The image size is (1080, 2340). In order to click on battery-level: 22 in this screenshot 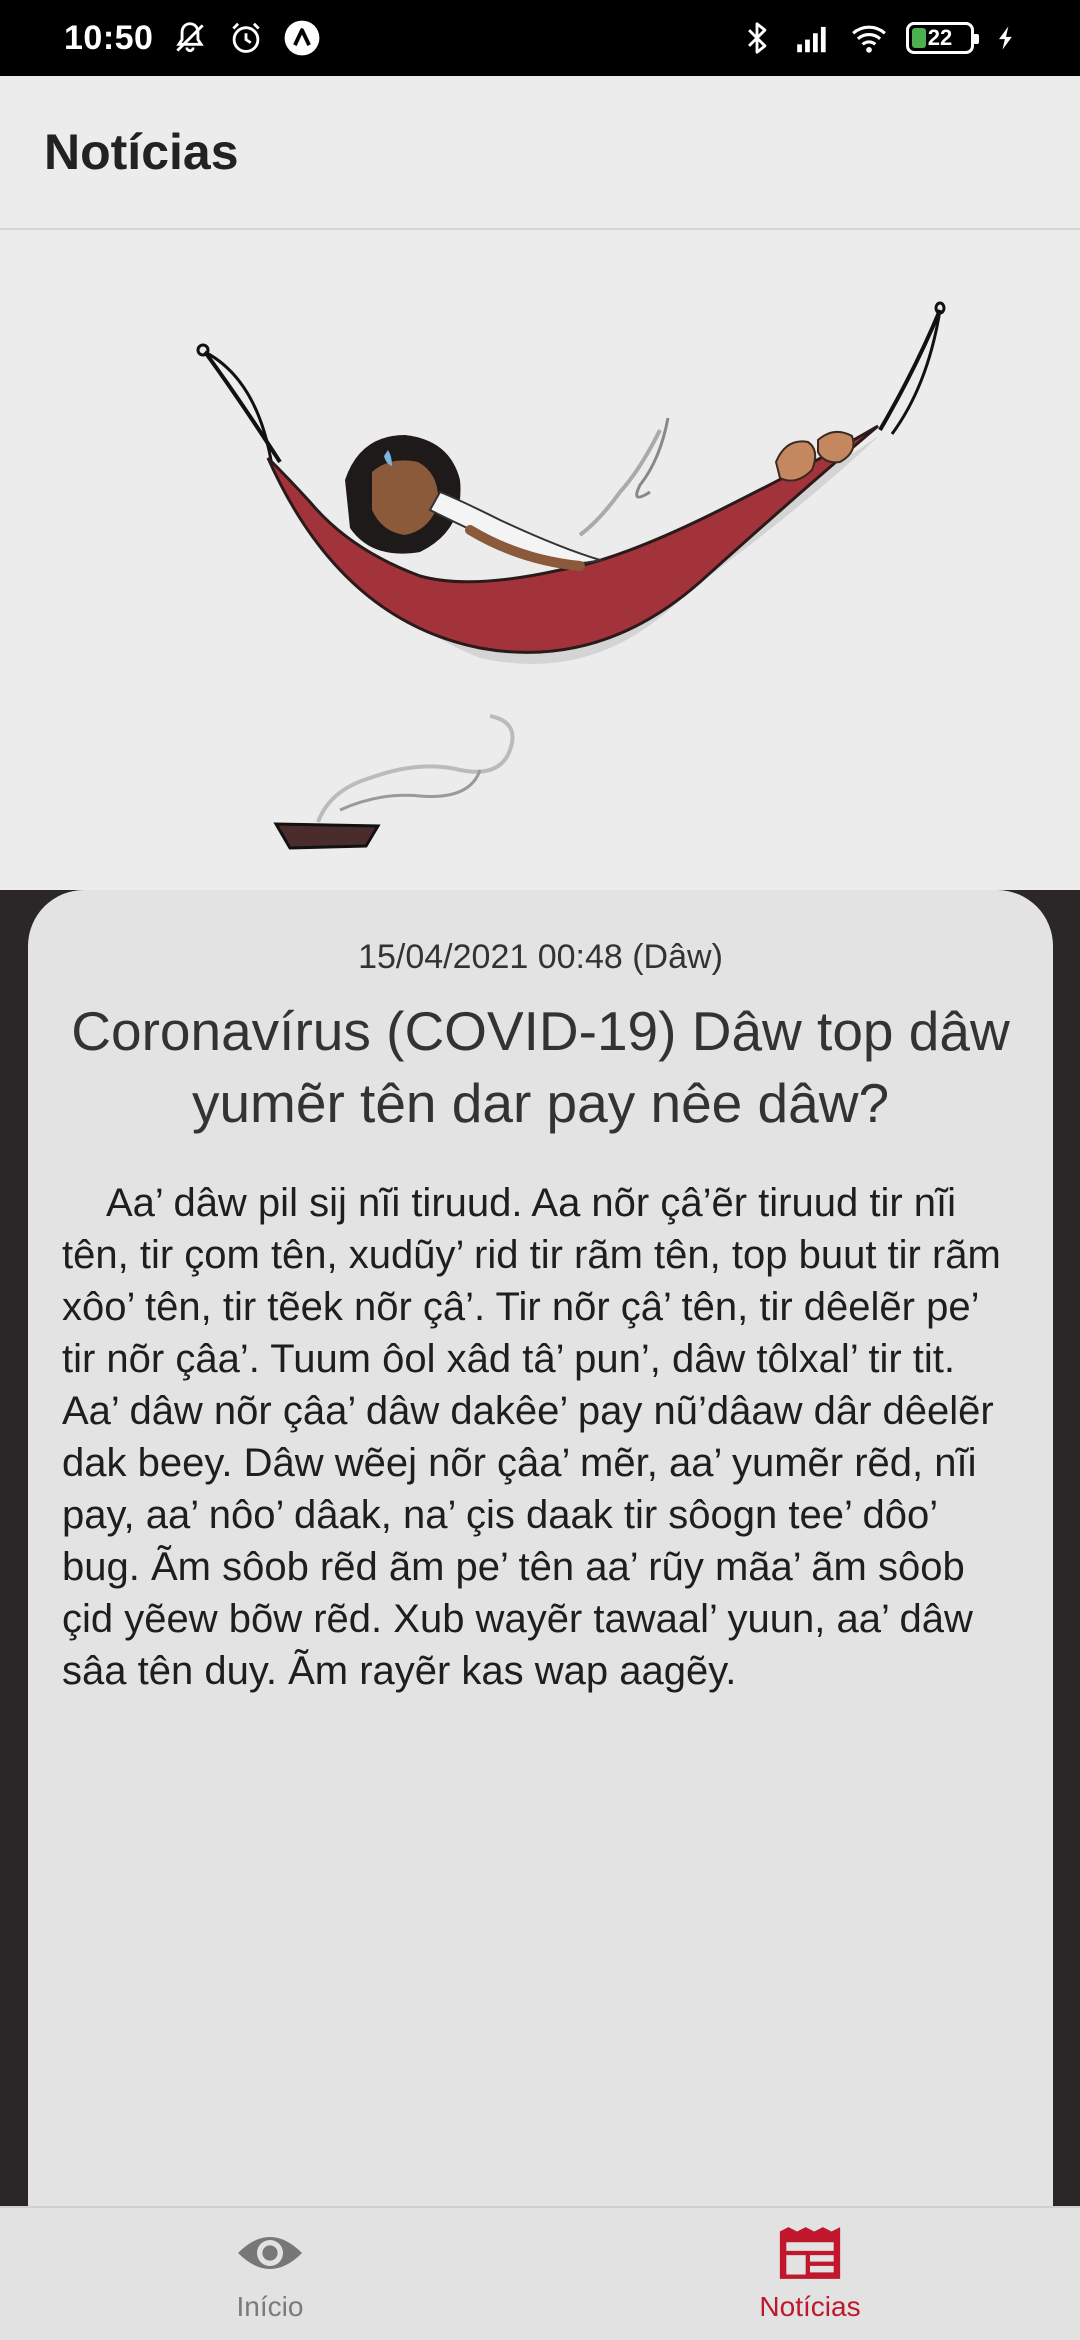, I will do `click(940, 37)`.